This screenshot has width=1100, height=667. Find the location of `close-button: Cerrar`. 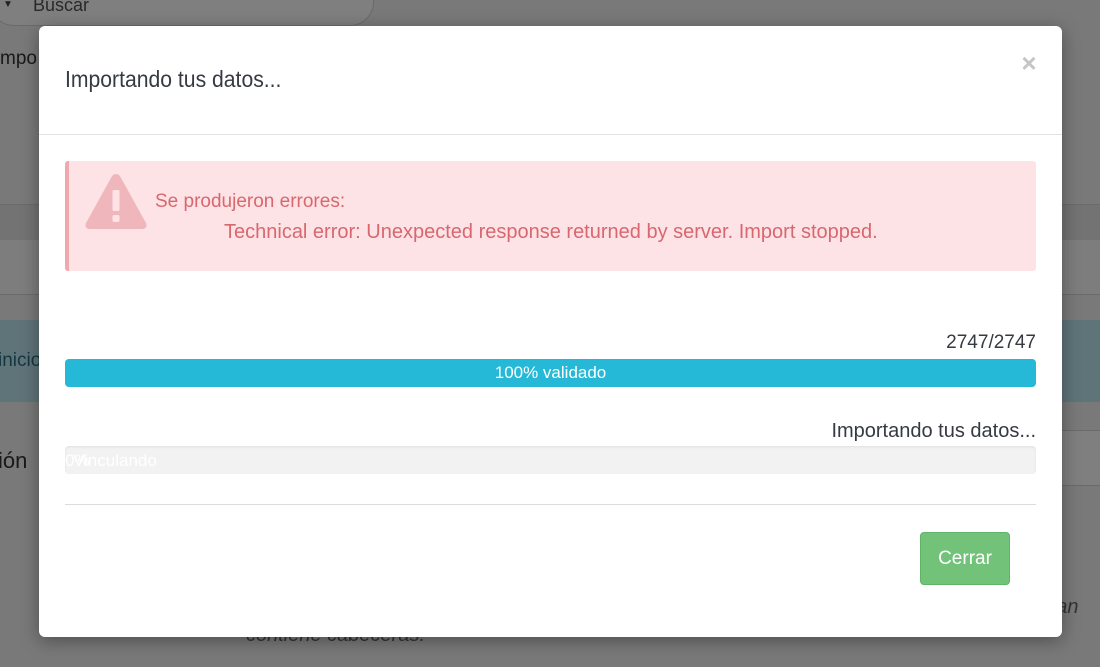

close-button: Cerrar is located at coordinates (965, 558).